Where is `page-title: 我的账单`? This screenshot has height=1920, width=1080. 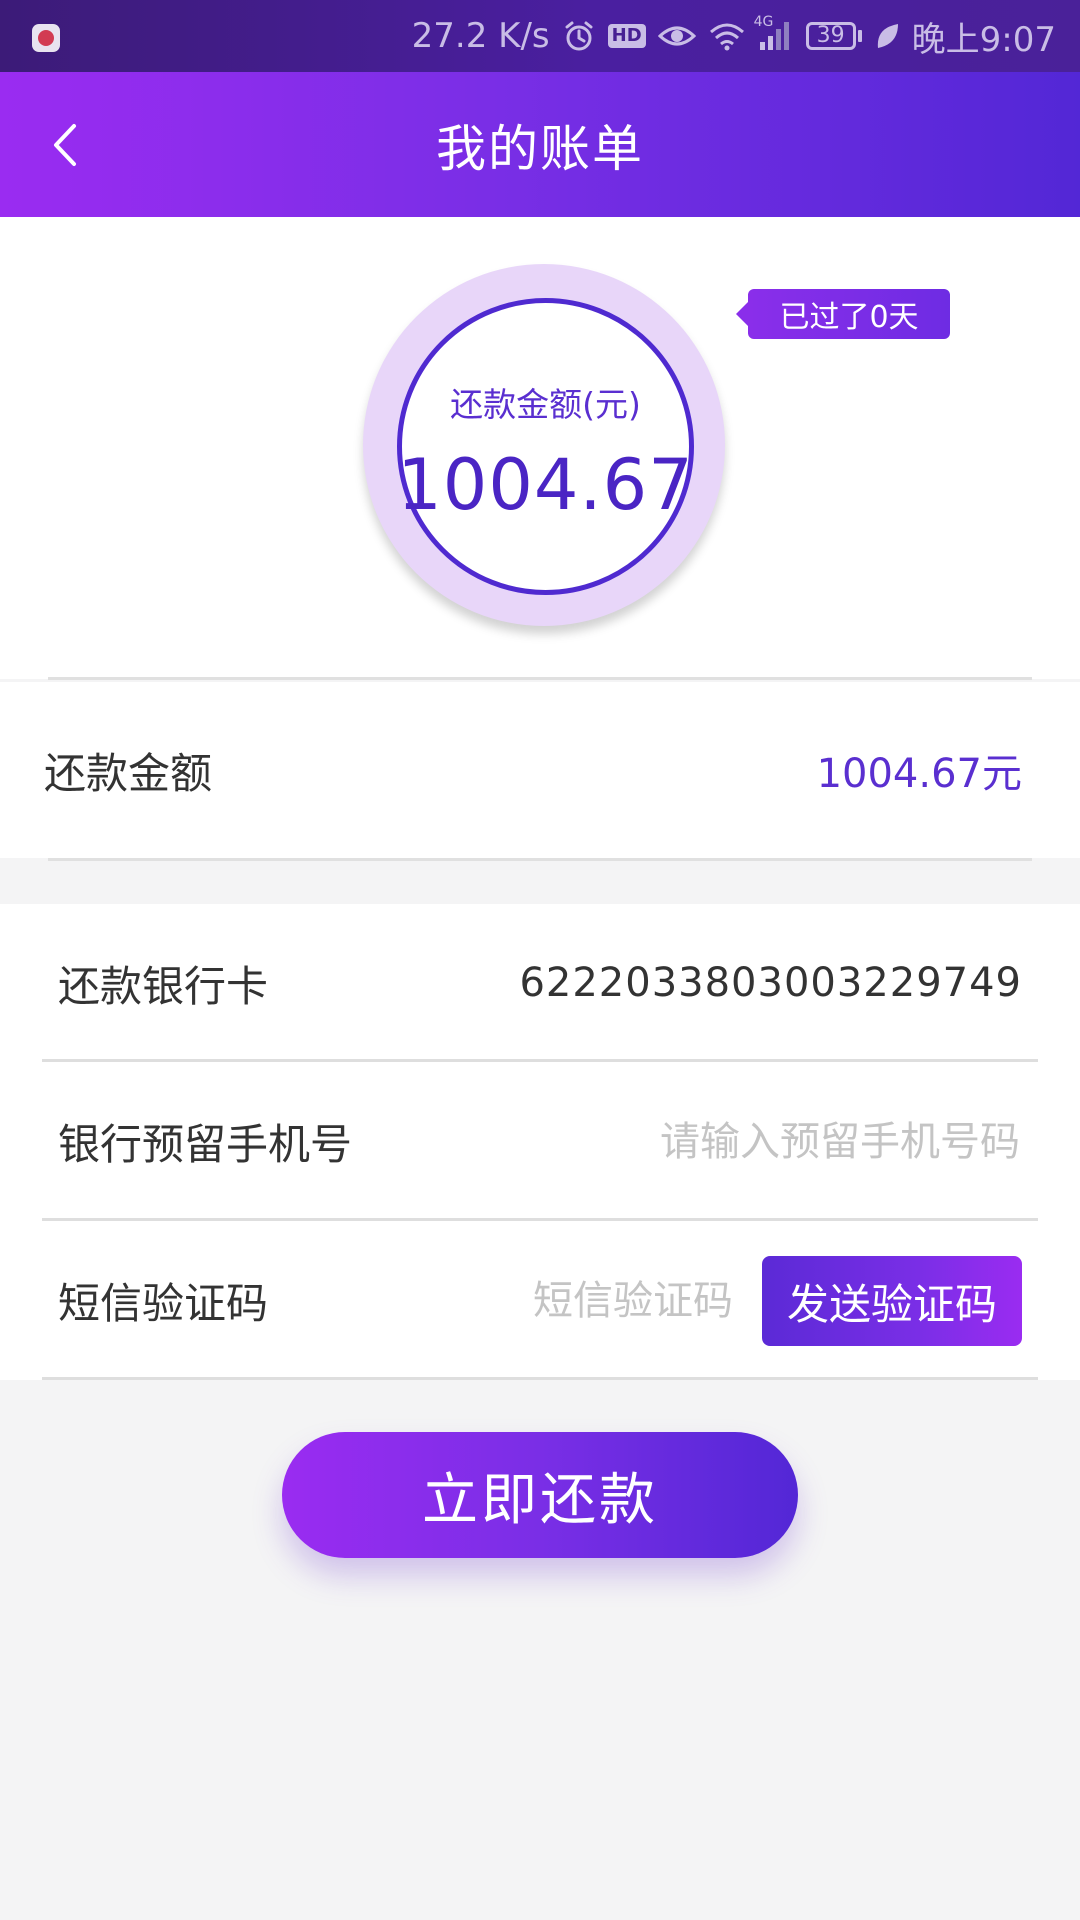
page-title: 我的账单 is located at coordinates (540, 148).